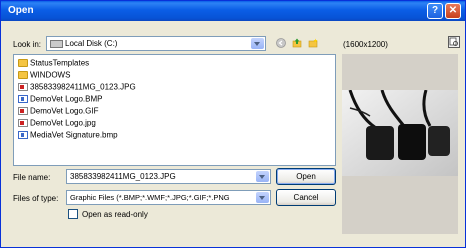  I want to click on list-item: StatusTemplates, so click(53, 64).